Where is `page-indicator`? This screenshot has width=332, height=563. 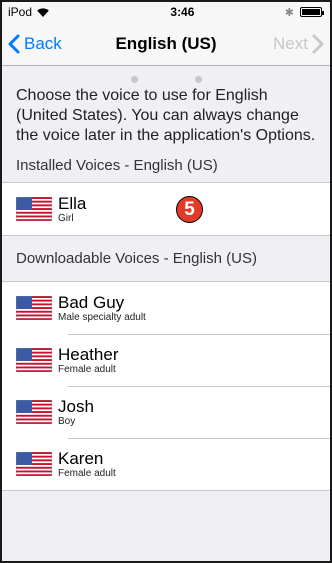
page-indicator is located at coordinates (166, 76).